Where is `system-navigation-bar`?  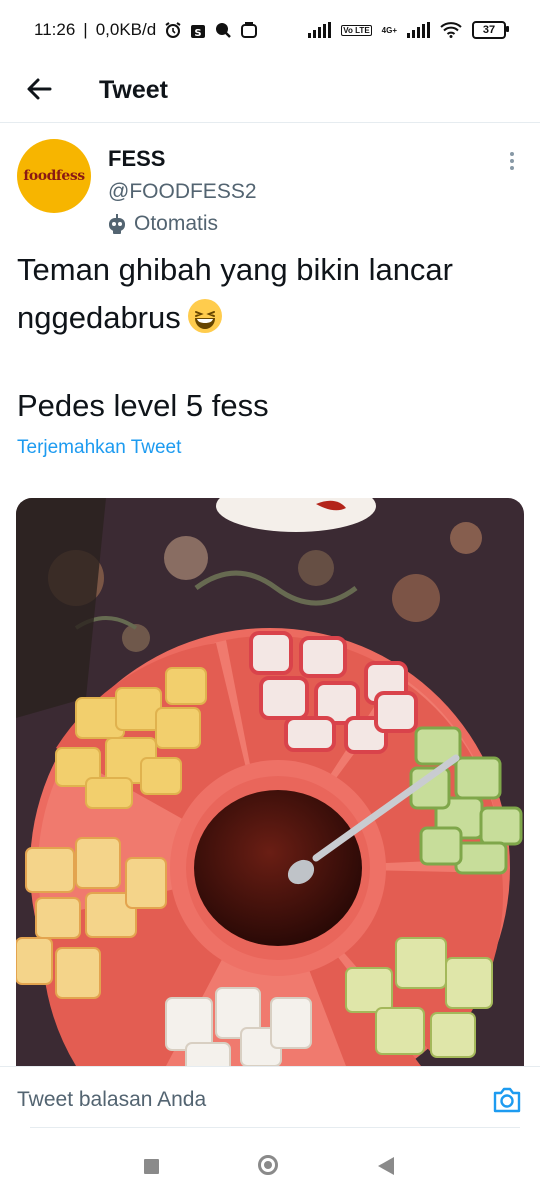 system-navigation-bar is located at coordinates (270, 1165).